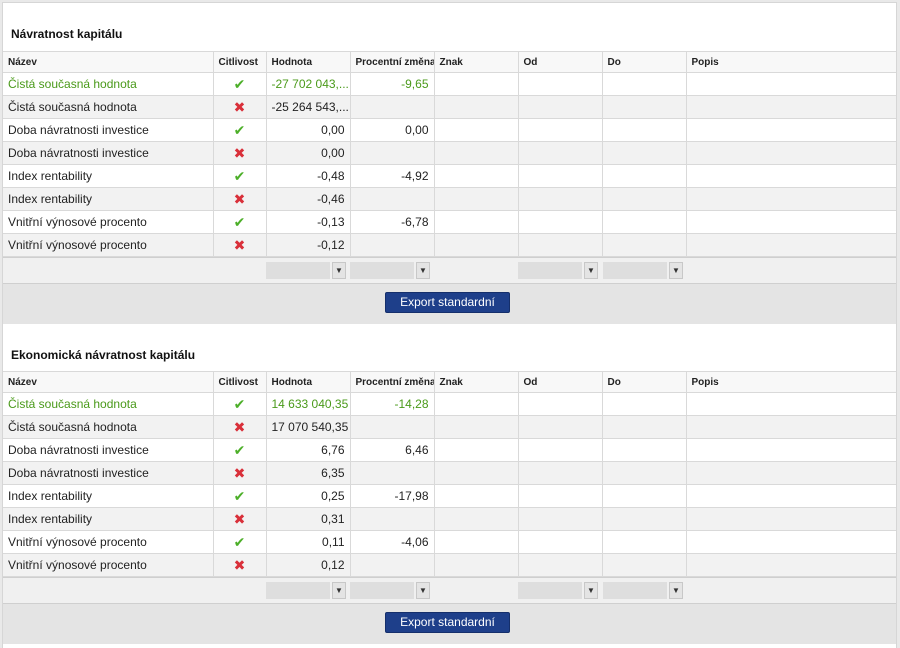 This screenshot has width=900, height=648. Describe the element at coordinates (449, 473) in the screenshot. I see `table-row: Doba návratnosti investice ✖ 6,35` at that location.